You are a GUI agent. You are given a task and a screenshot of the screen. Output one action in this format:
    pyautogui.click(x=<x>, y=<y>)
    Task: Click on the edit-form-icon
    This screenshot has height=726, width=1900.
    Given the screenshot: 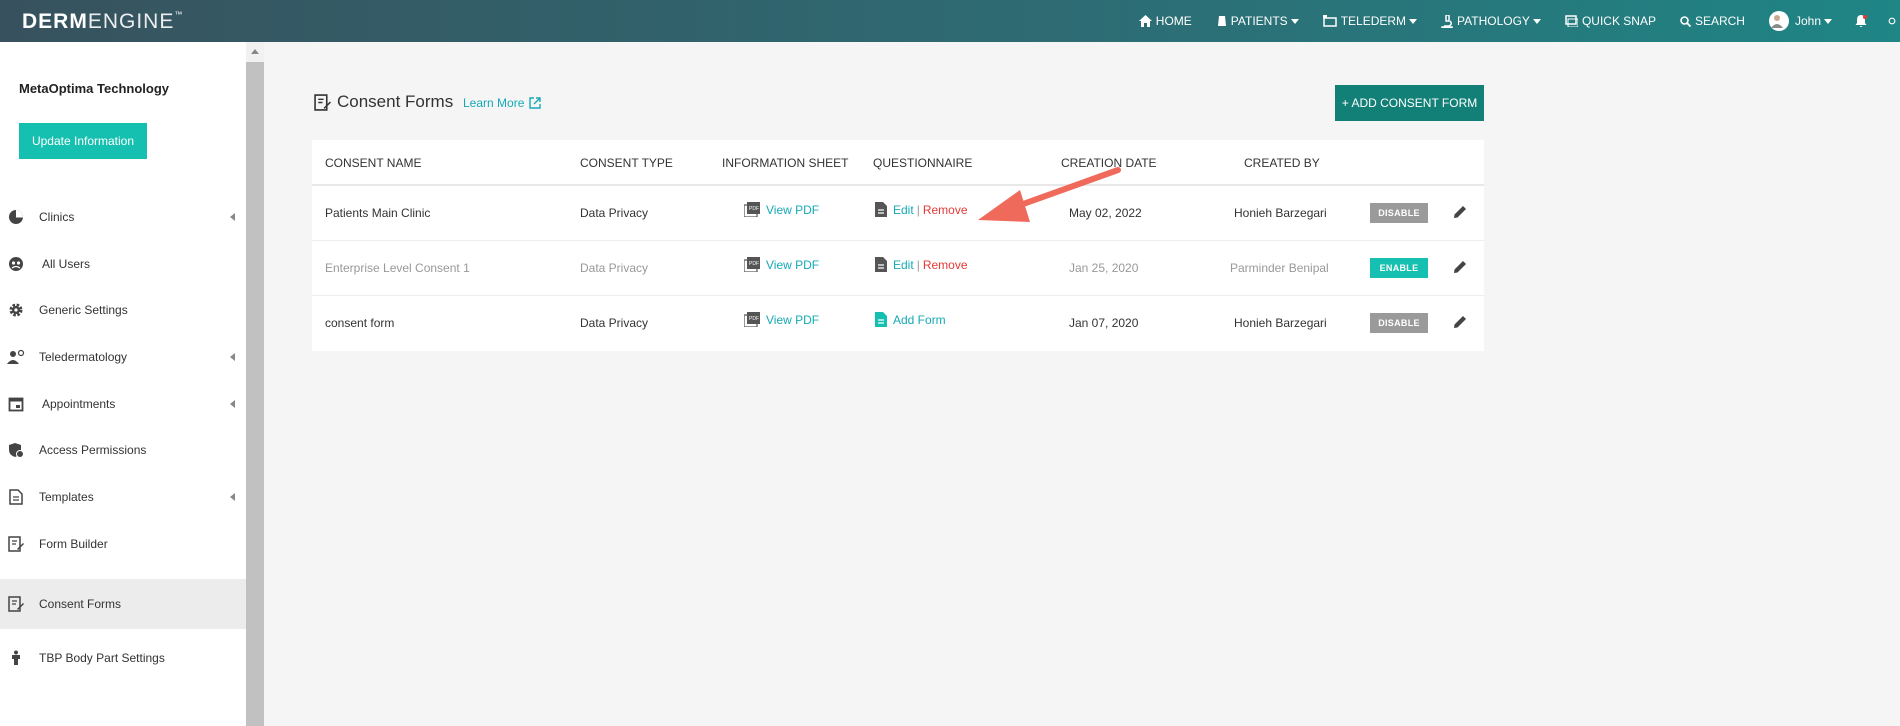 What is the action you would take?
    pyautogui.click(x=16, y=604)
    